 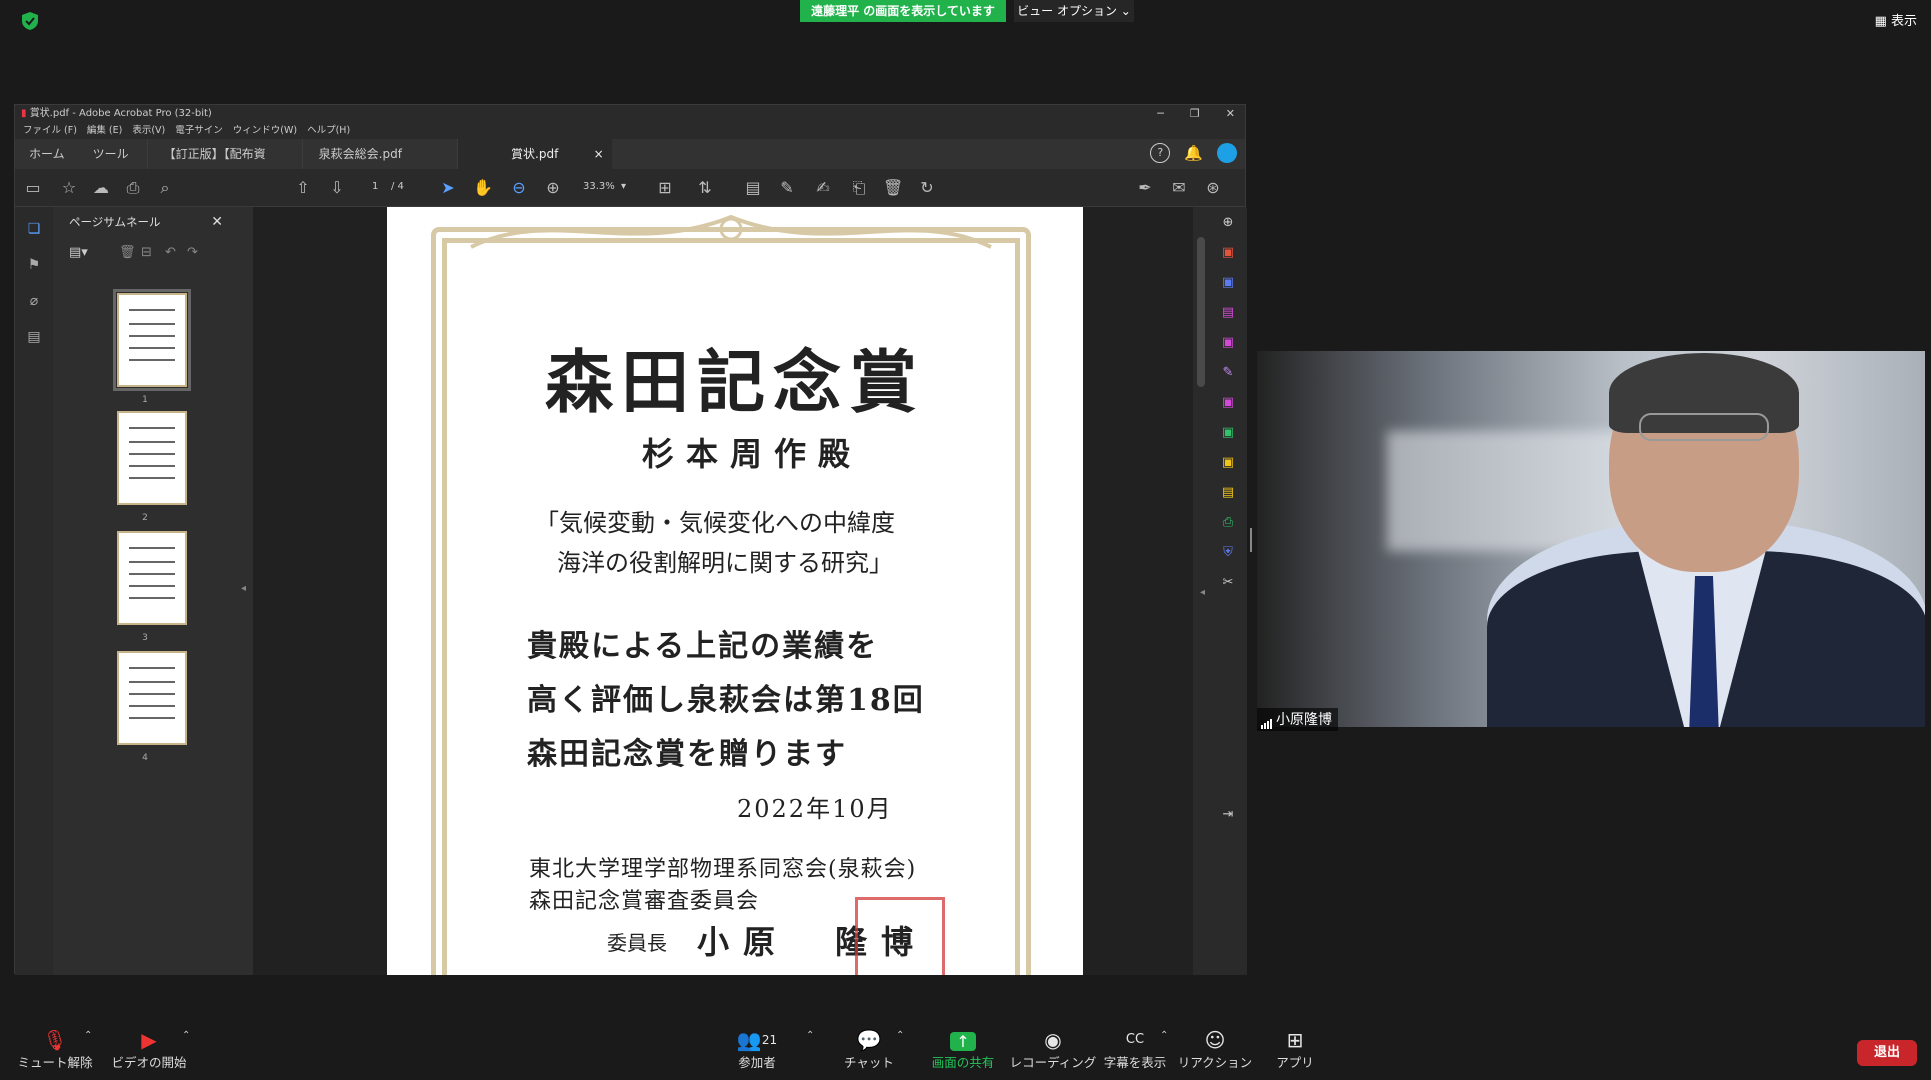 I want to click on certificate-topic-line-2: 海洋の役割解明に関する研究」, so click(x=725, y=563).